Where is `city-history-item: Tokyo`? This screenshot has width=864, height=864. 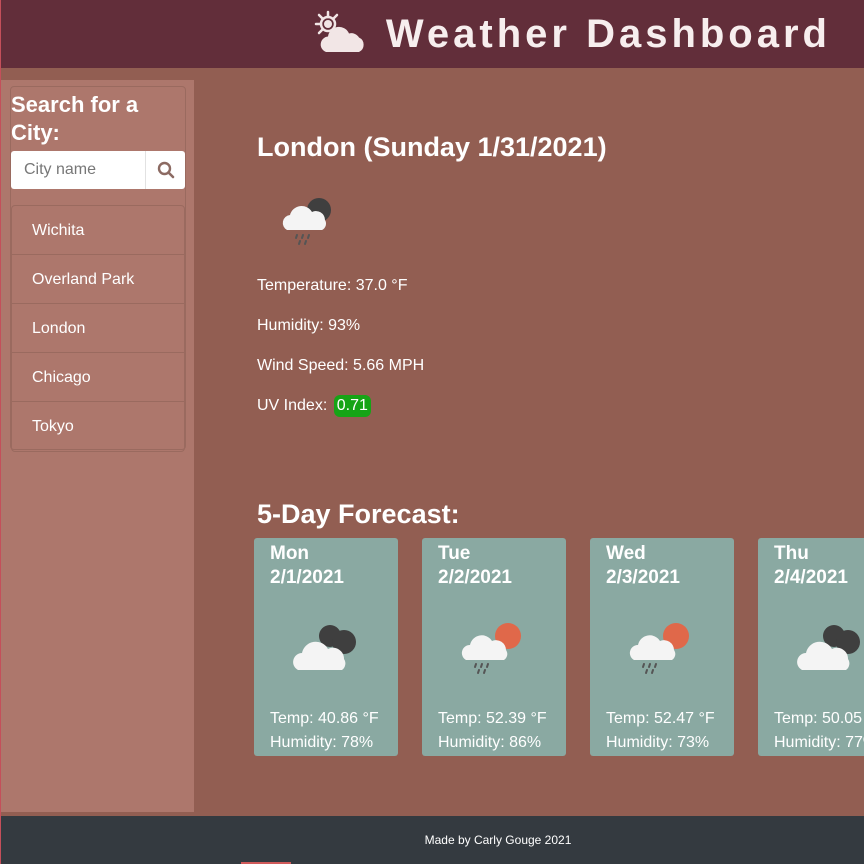 city-history-item: Tokyo is located at coordinates (98, 426).